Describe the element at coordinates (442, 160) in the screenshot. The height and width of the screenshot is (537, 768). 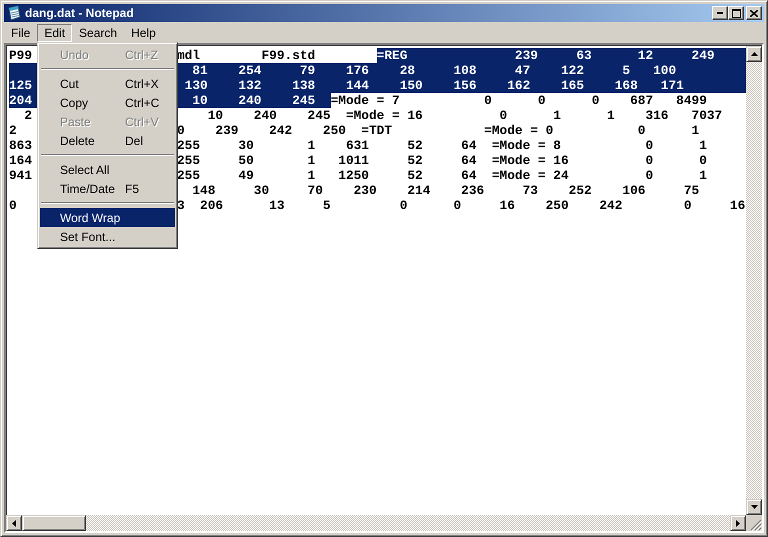
I see `text-line: 255 50 1 1011 52 64 =Mode = 16 0 0` at that location.